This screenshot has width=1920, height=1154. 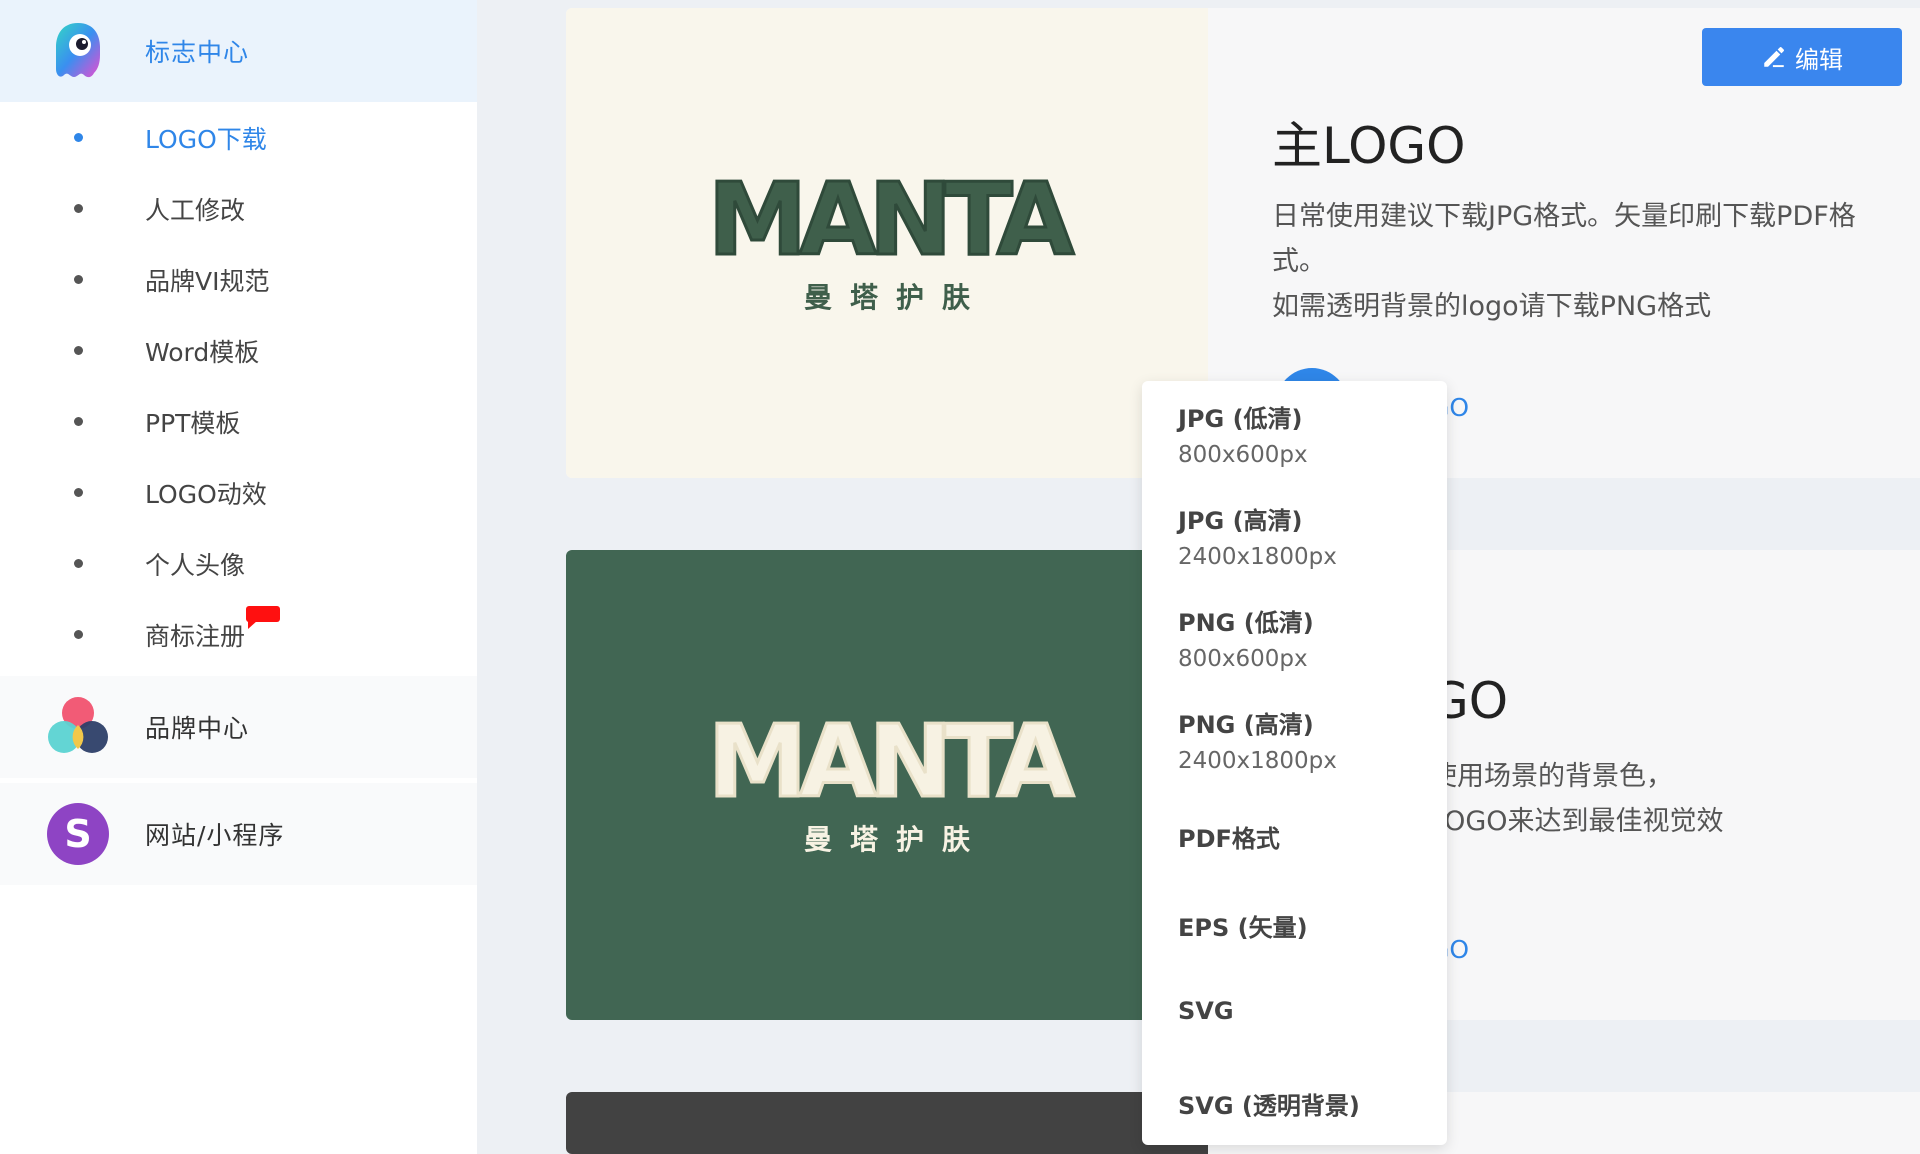 I want to click on dropdown-option-png-high: PNG (高清) 2400x1800px, so click(x=1257, y=739).